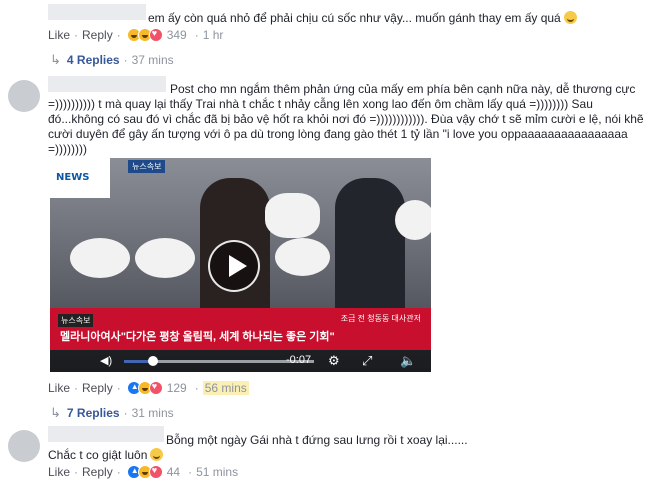  What do you see at coordinates (225, 388) in the screenshot?
I see `comment-timestamp: 56 mins` at bounding box center [225, 388].